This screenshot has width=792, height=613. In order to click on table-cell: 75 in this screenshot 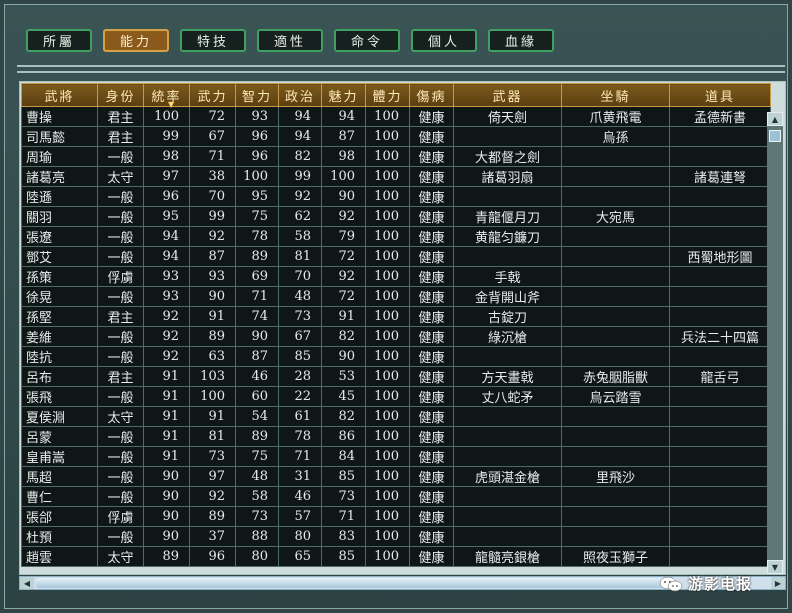, I will do `click(257, 216)`.